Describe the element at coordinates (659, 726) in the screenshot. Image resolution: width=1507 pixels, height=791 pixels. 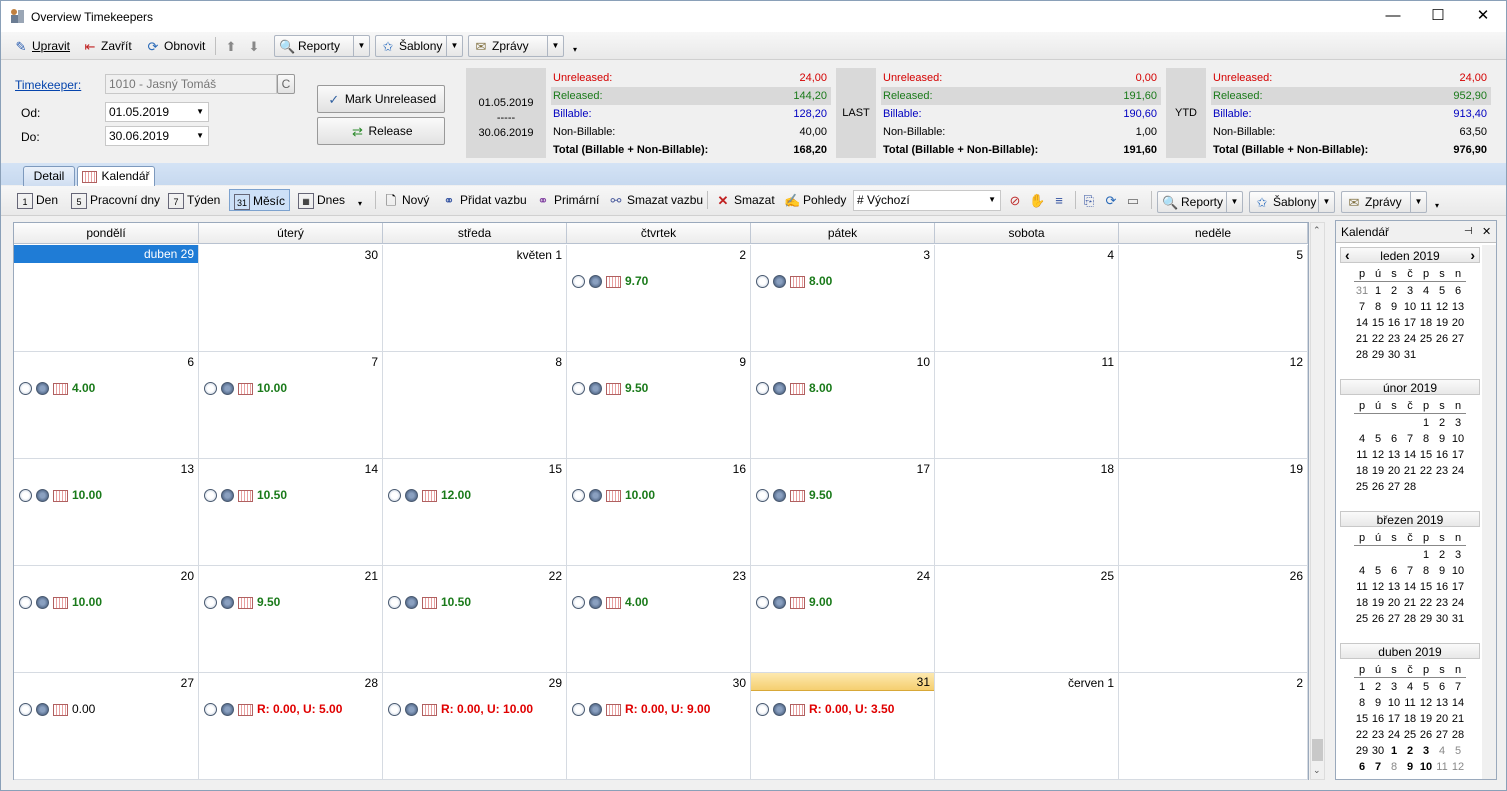
I see `calendar-day-cell: 30 R: 0.00, U: 9.00` at that location.